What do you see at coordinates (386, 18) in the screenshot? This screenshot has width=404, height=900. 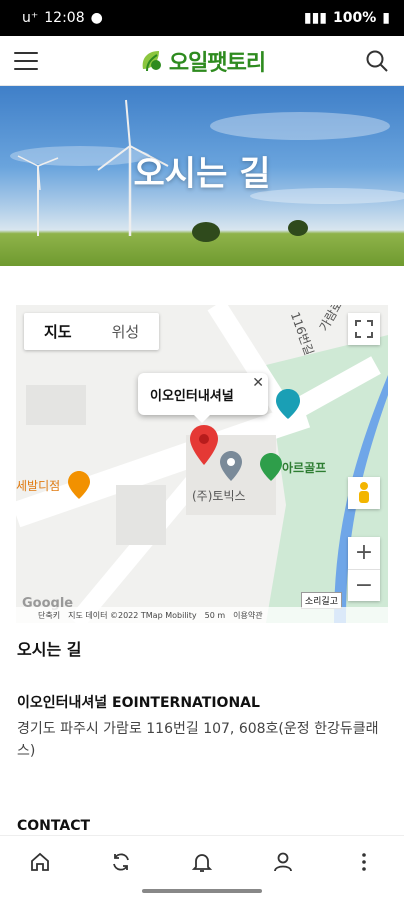 I see `battery-icon: ▮` at bounding box center [386, 18].